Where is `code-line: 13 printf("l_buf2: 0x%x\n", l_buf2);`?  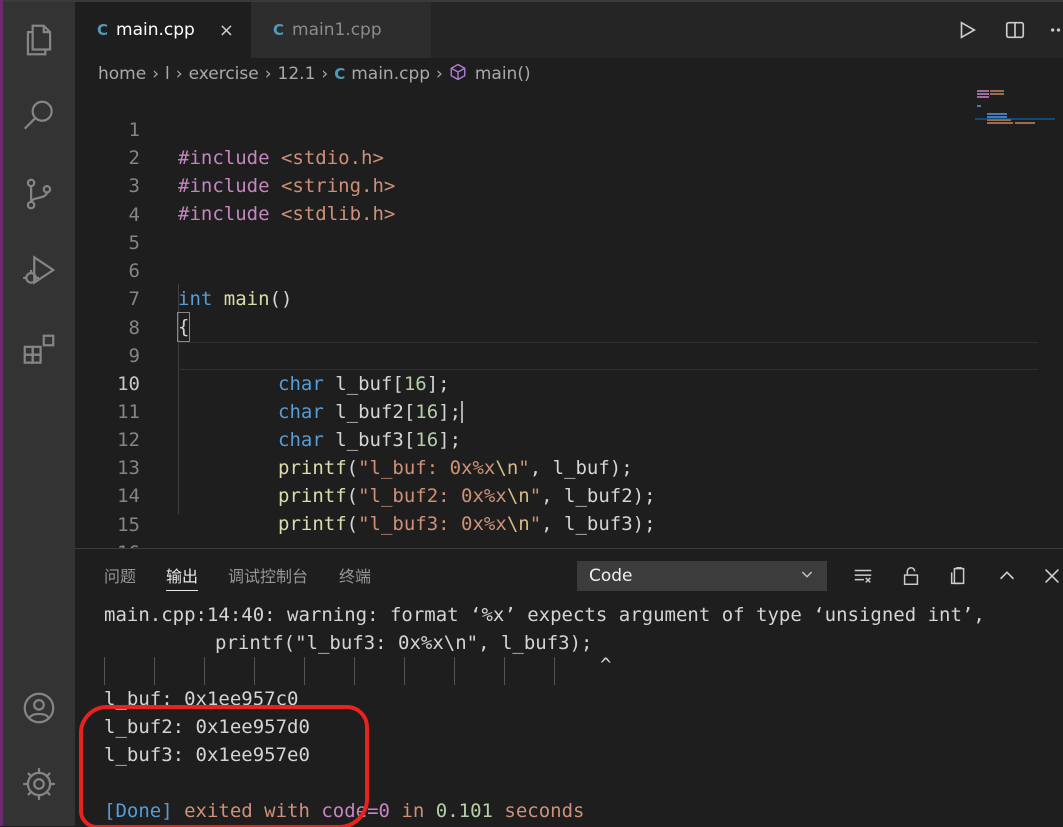
code-line: 13 printf("l_buf2: 0x%x\n", l_buf2); is located at coordinates (569, 466).